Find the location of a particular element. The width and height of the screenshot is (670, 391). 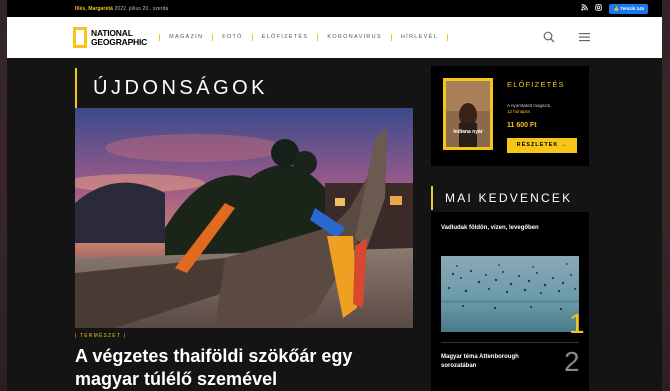

subscription-description: A nyomtatott magazin, 12 hónapra is located at coordinates (542, 109).